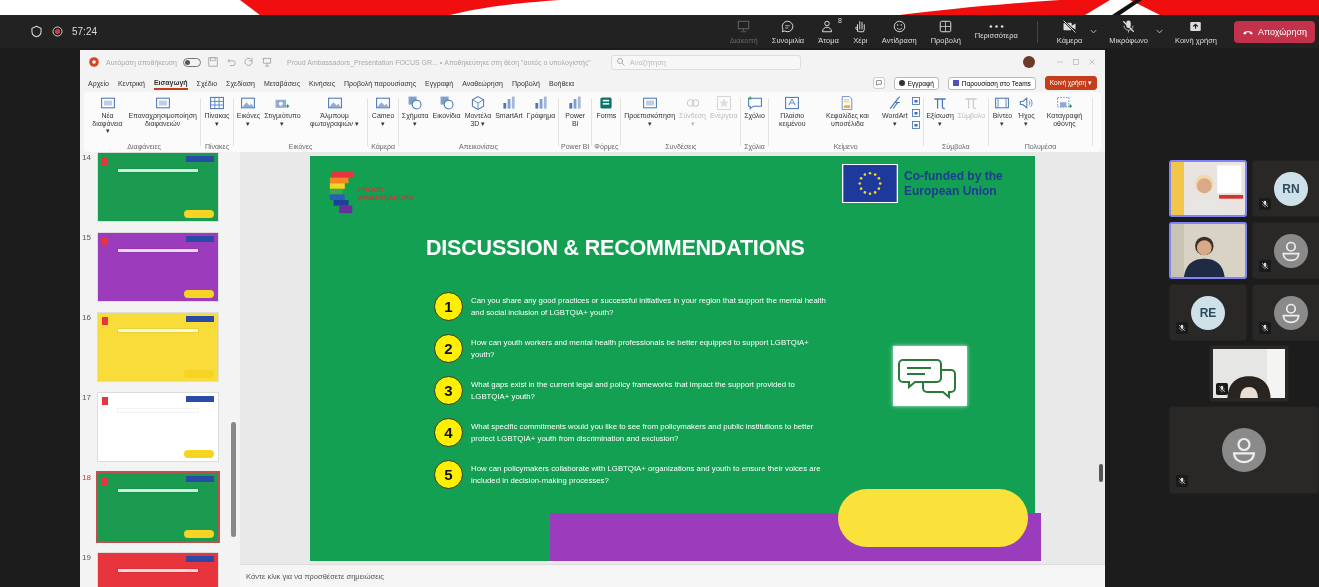 The width and height of the screenshot is (1319, 587). Describe the element at coordinates (954, 183) in the screenshot. I see `funding-text: Co-funded by the European Union` at that location.